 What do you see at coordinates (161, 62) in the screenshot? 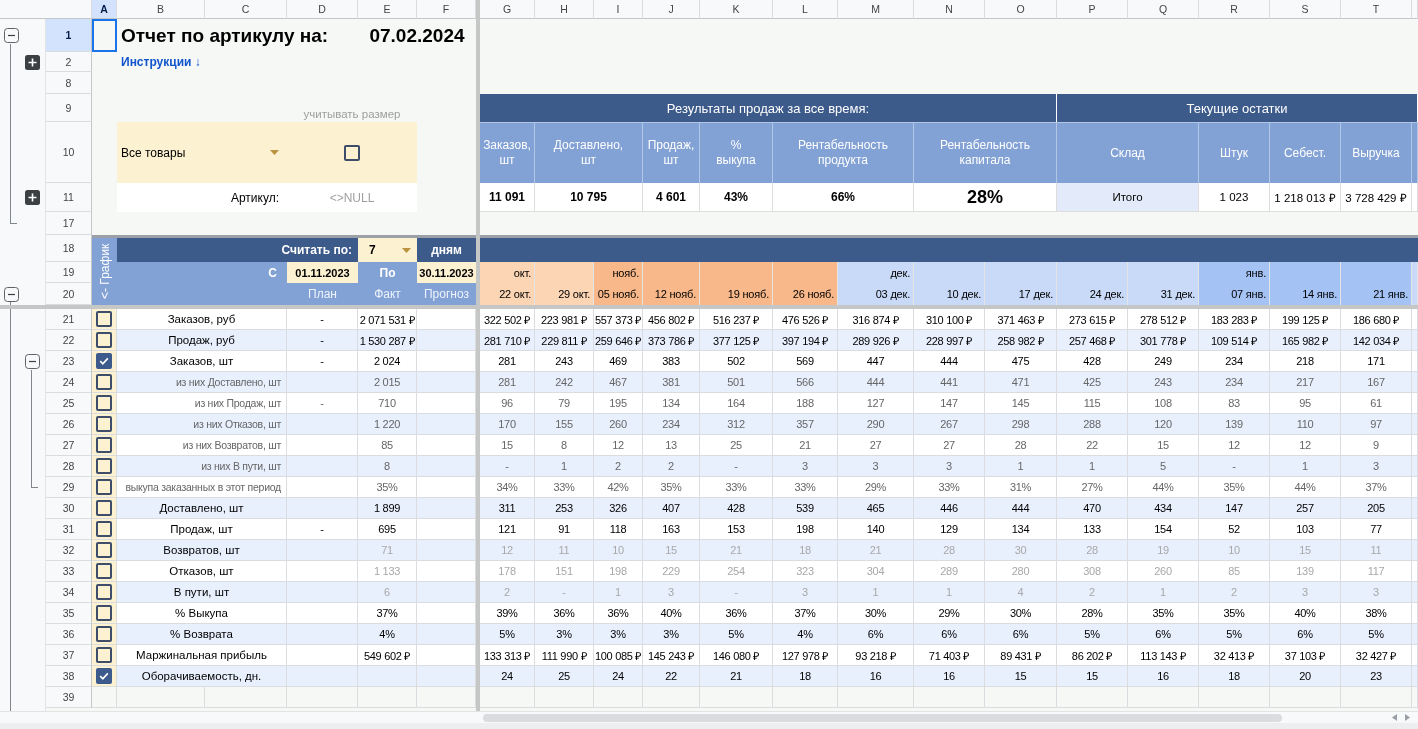
I see `instructions-link: Инструкции ↓` at bounding box center [161, 62].